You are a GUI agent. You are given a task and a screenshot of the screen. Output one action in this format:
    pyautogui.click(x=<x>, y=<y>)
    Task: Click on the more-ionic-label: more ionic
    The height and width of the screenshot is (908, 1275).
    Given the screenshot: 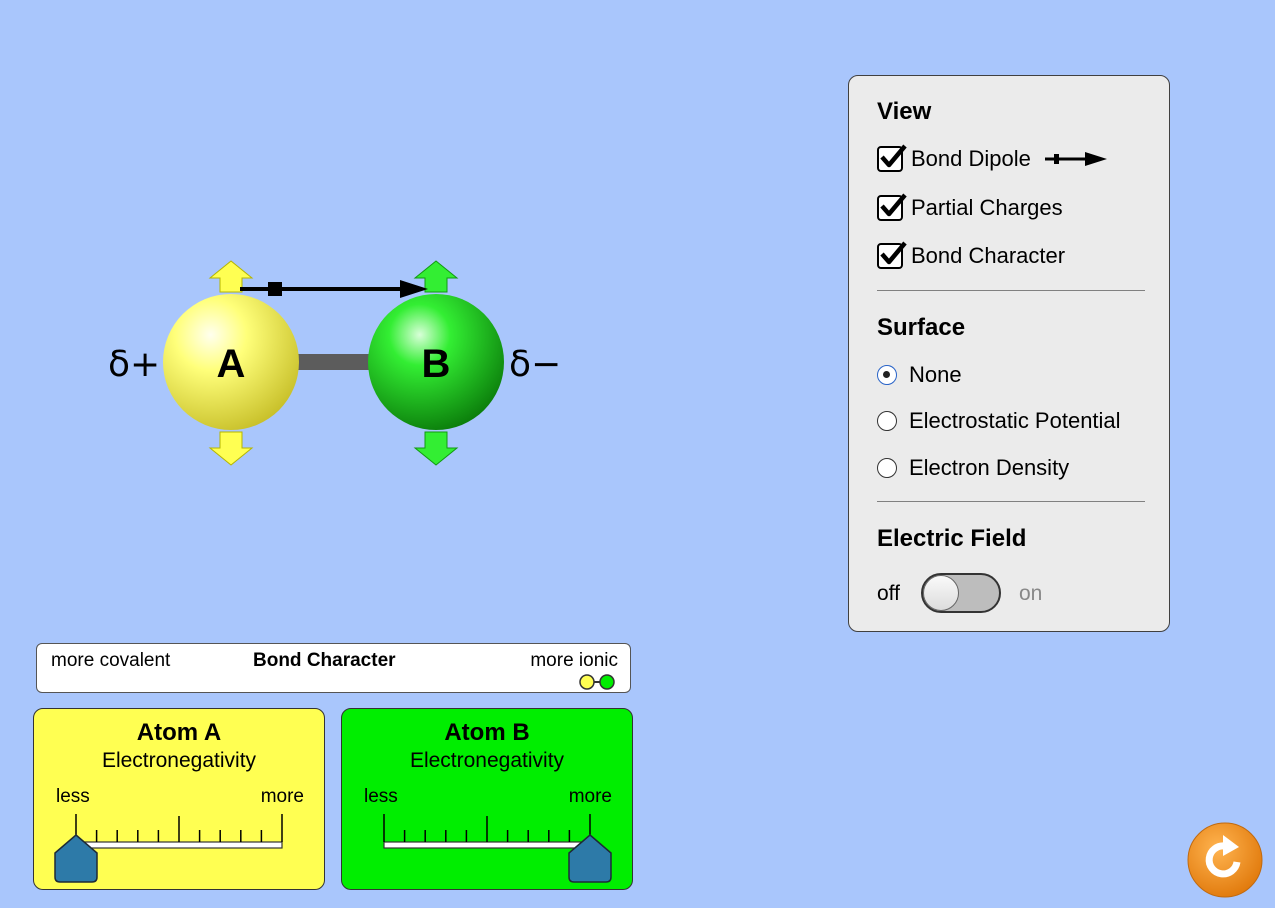 What is the action you would take?
    pyautogui.click(x=574, y=660)
    